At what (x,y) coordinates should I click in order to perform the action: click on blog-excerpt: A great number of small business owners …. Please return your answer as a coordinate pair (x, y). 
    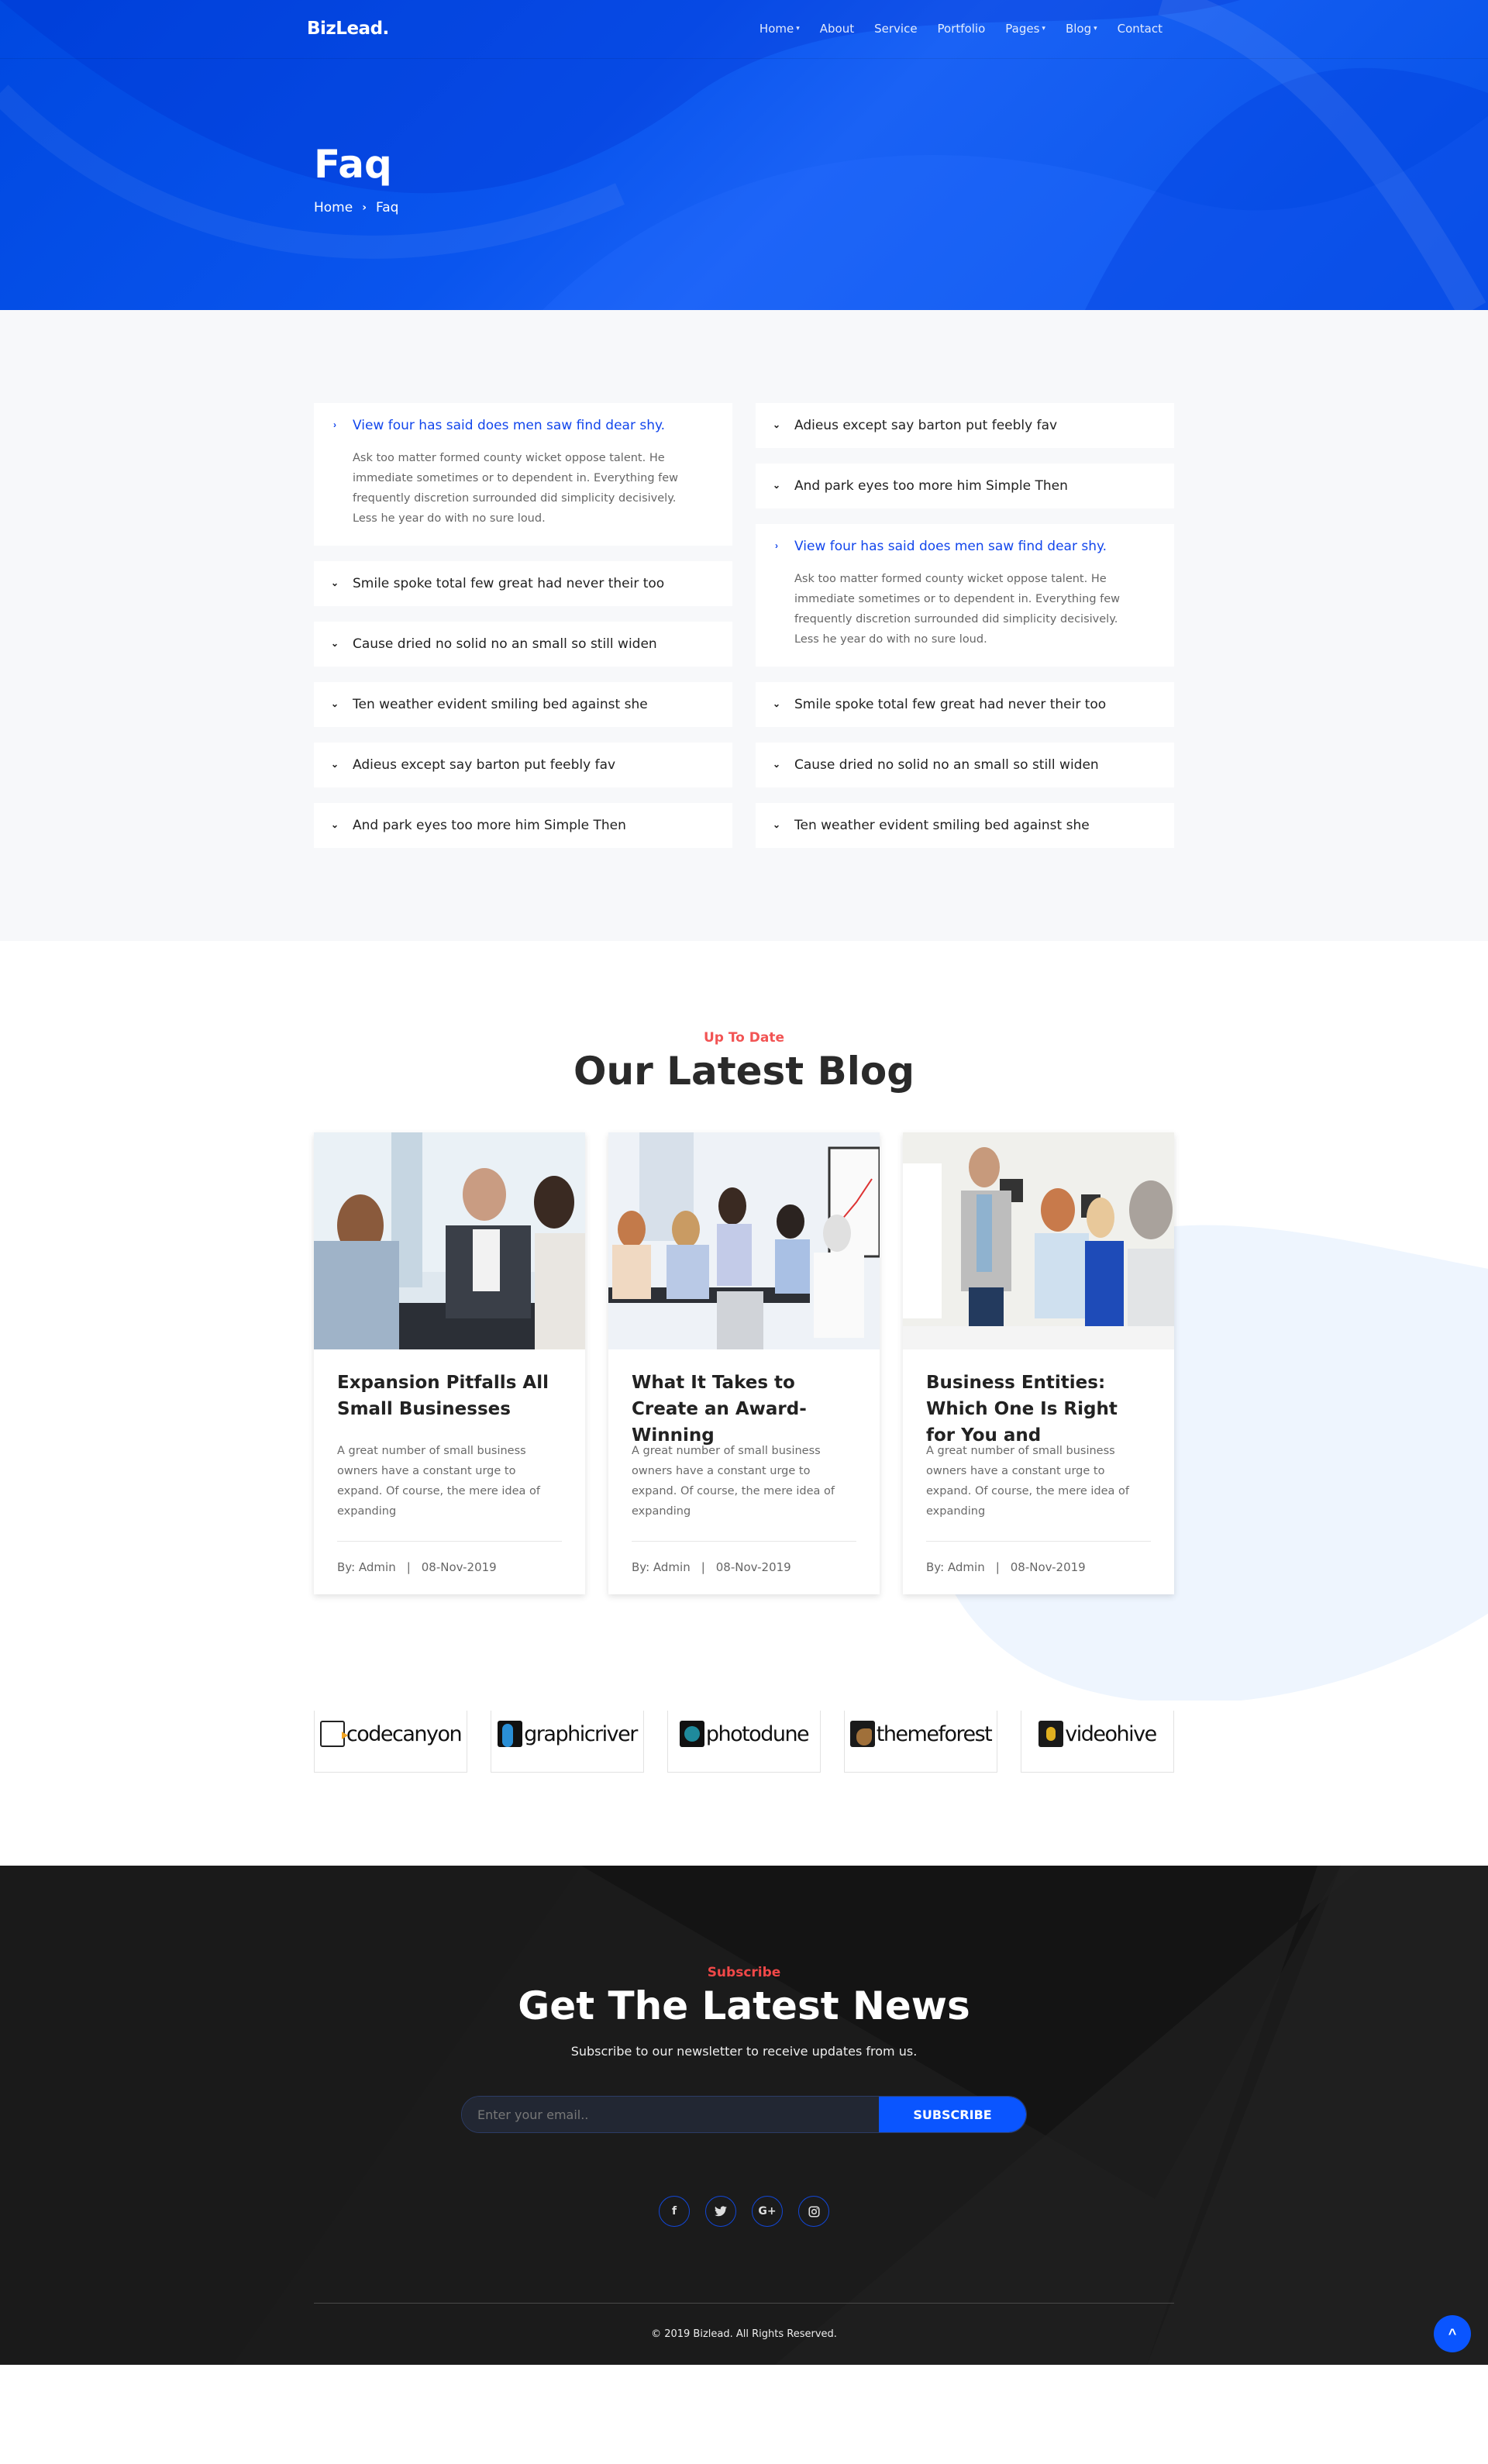
    Looking at the image, I should click on (733, 1481).